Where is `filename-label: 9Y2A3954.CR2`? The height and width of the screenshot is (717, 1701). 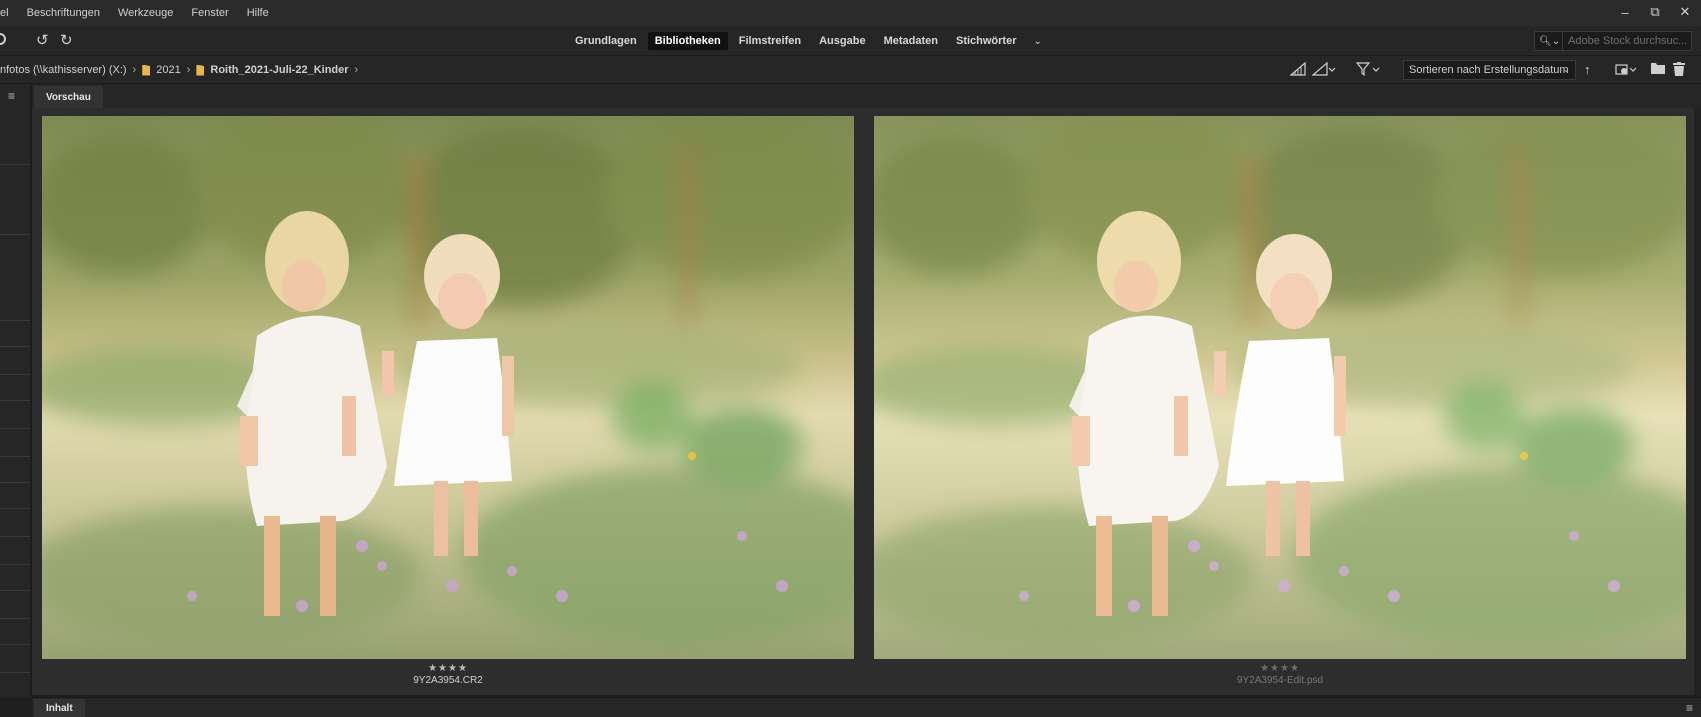
filename-label: 9Y2A3954.CR2 is located at coordinates (448, 680).